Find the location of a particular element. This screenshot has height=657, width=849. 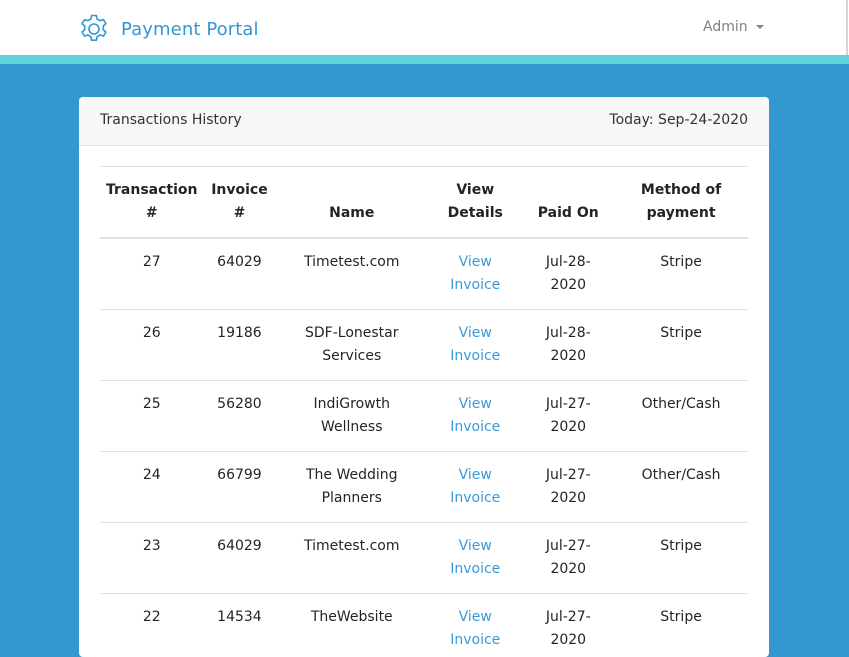

invoice-number: 19186 is located at coordinates (240, 345).